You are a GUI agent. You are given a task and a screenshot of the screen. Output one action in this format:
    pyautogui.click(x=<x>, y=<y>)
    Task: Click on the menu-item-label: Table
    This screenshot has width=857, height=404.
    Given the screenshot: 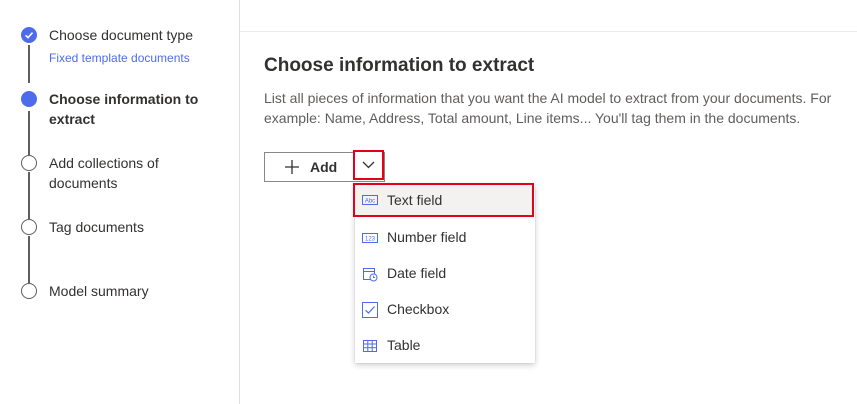 What is the action you would take?
    pyautogui.click(x=404, y=345)
    